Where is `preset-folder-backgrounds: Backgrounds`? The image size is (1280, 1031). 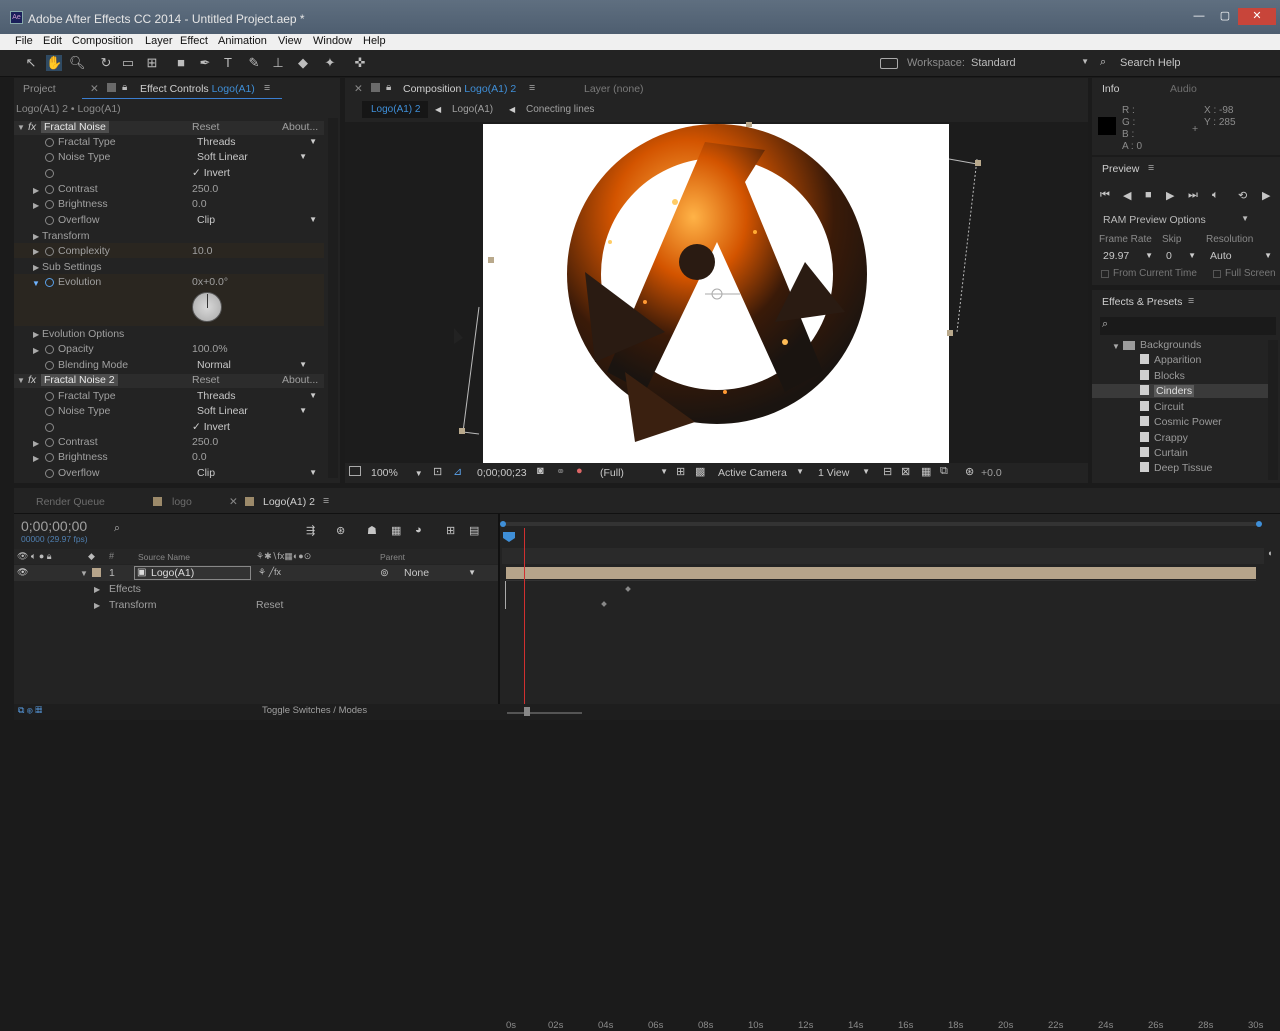 preset-folder-backgrounds: Backgrounds is located at coordinates (1170, 345).